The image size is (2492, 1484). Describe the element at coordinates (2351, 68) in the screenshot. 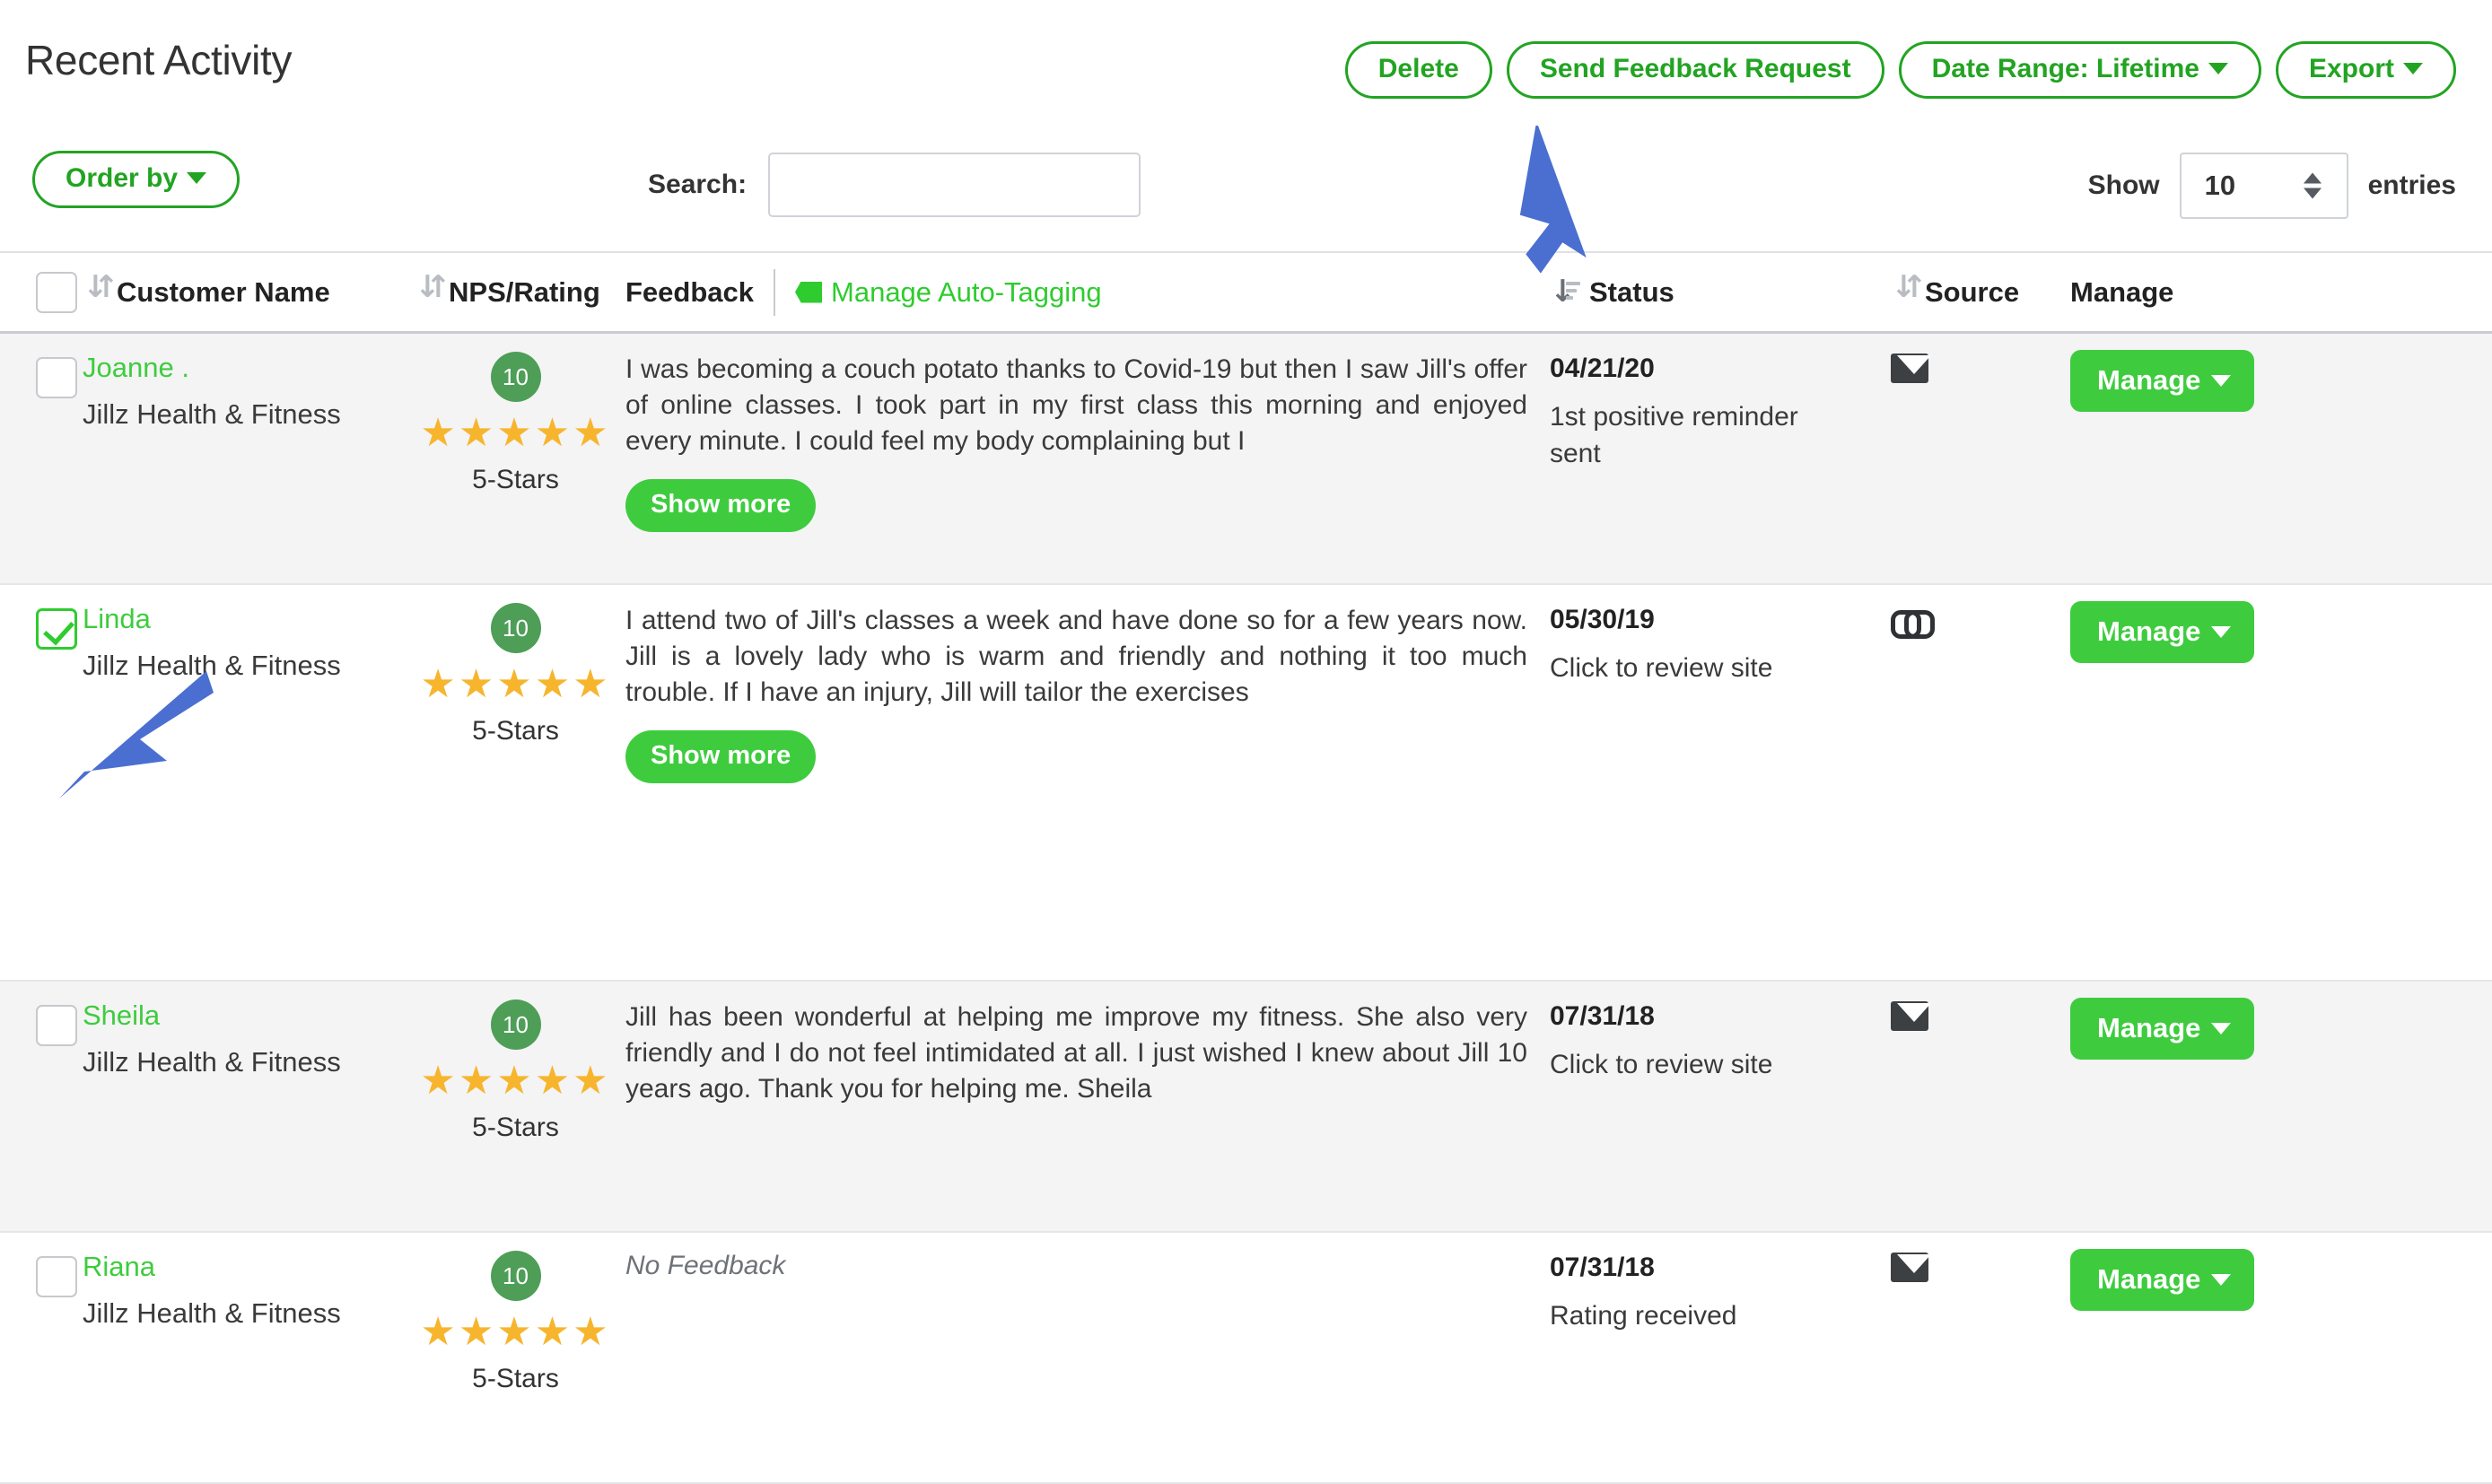

I see `export-label: Export` at that location.